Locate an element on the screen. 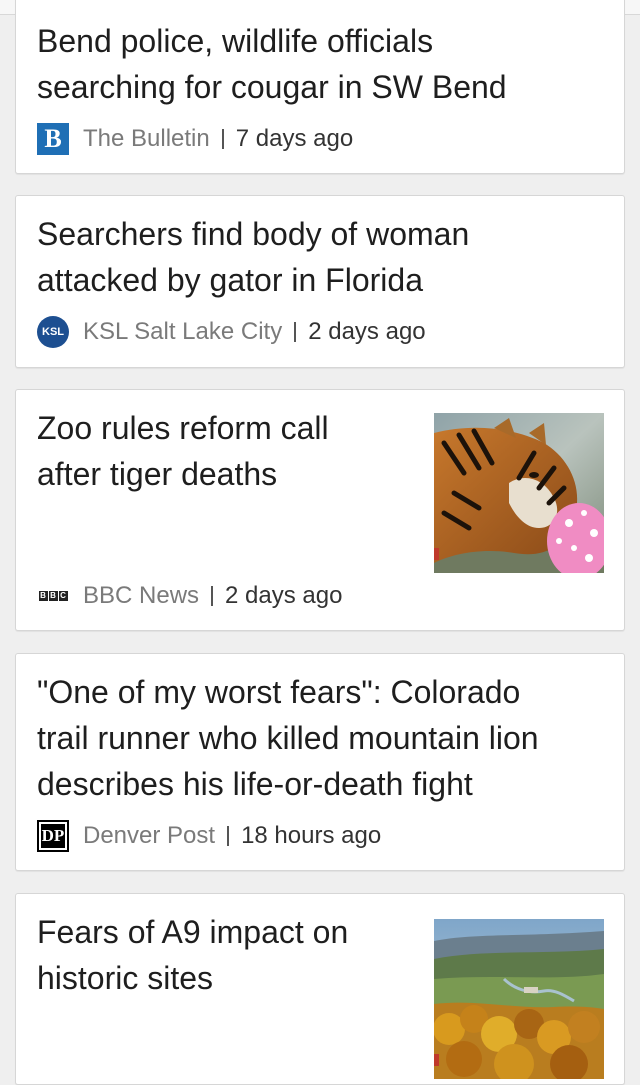 This screenshot has height=1085, width=640. headline-line: Zoo rules reform call is located at coordinates (183, 428).